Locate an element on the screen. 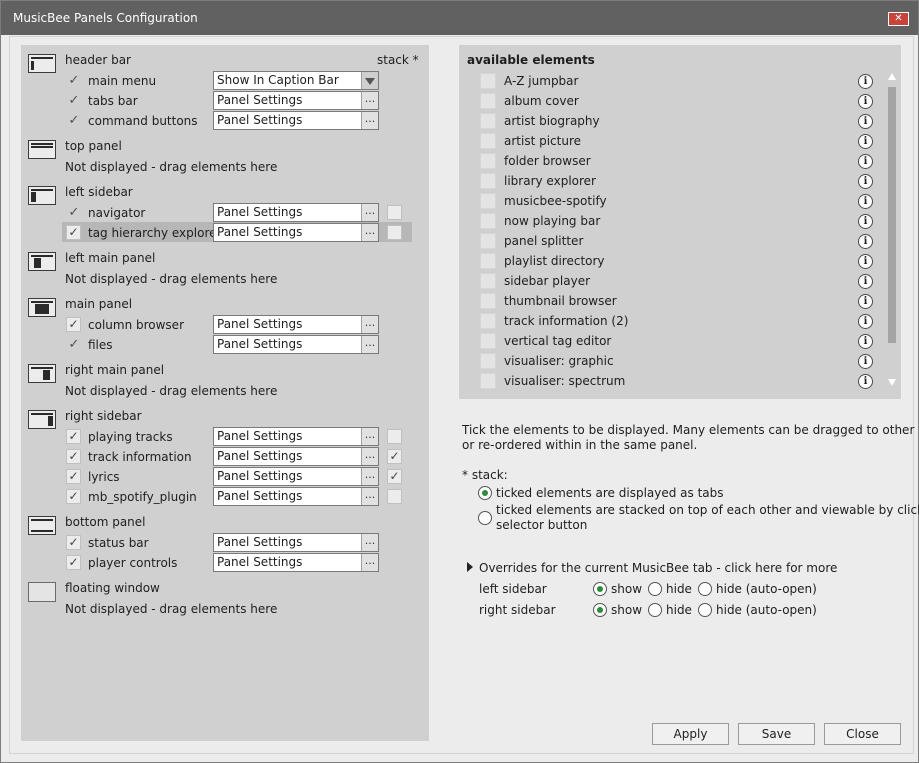 This screenshot has height=763, width=919. navigator-check: ✓ is located at coordinates (74, 213).